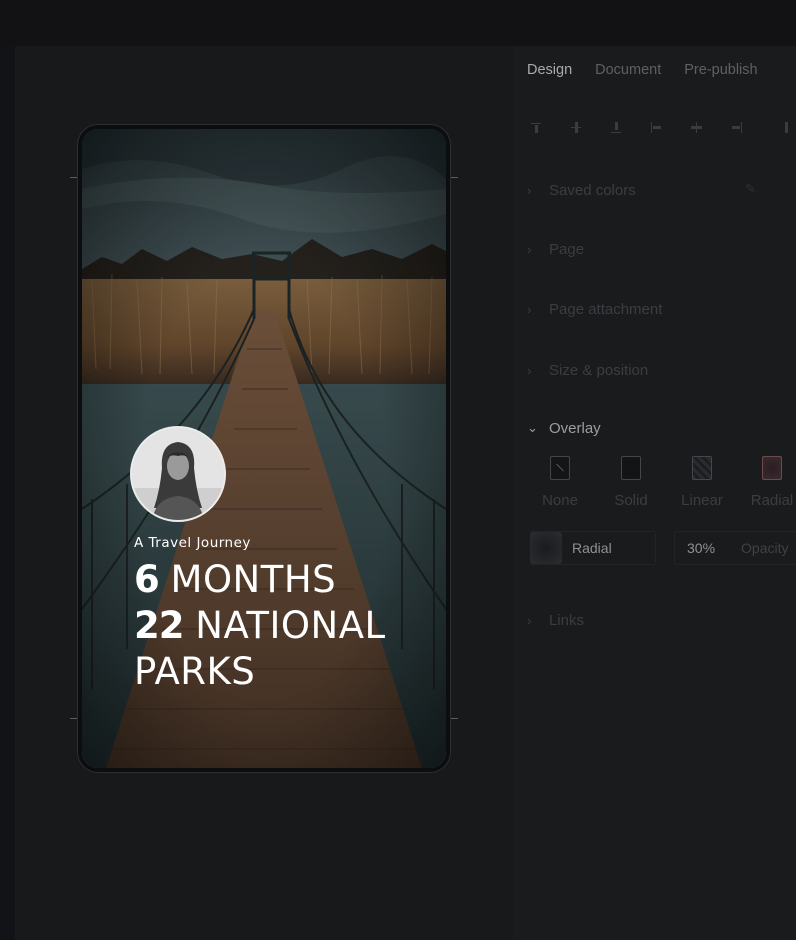 The height and width of the screenshot is (940, 796). I want to click on section-page-attachment: › Page attachment, so click(594, 309).